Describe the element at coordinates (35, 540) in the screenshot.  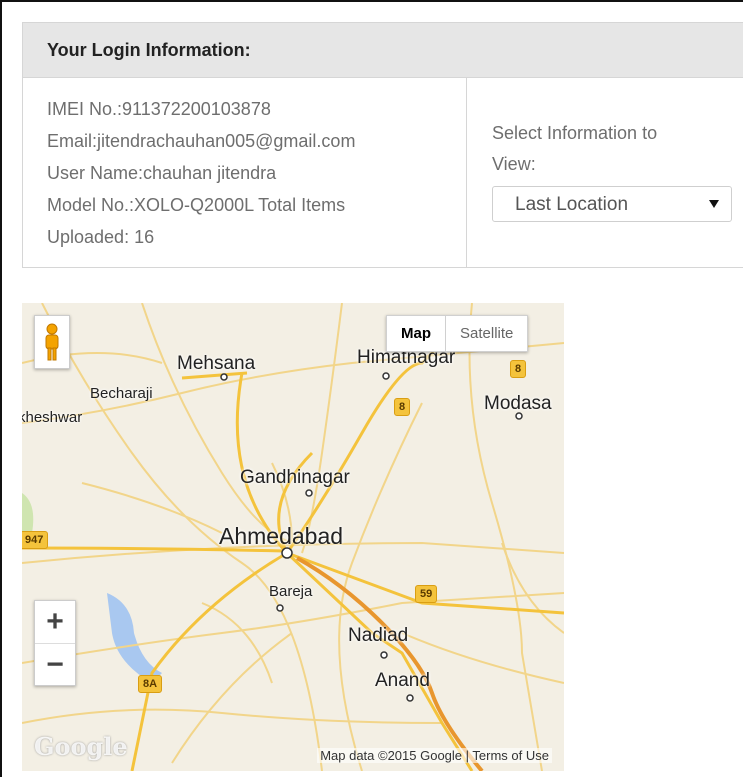
I see `highway-shield-947: 947` at that location.